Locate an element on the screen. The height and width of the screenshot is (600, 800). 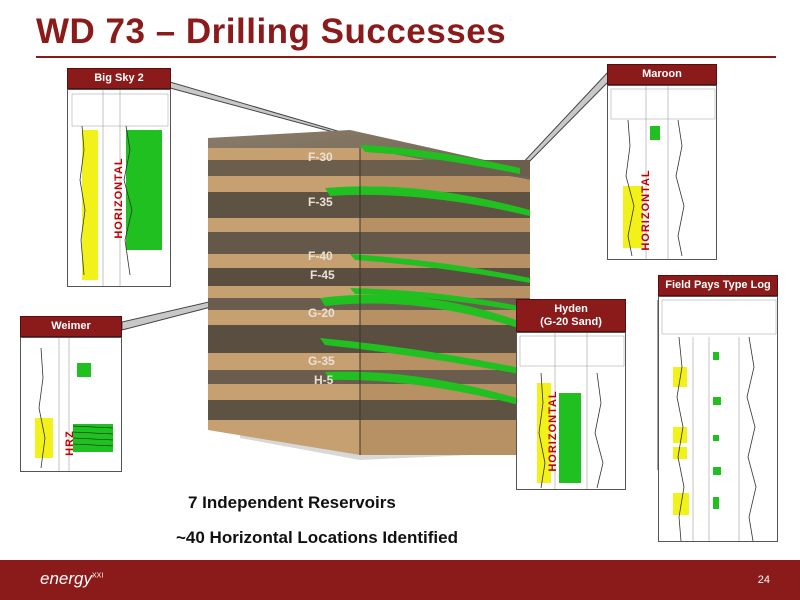
big-sky-panel-header: Big Sky 2 is located at coordinates (119, 78).